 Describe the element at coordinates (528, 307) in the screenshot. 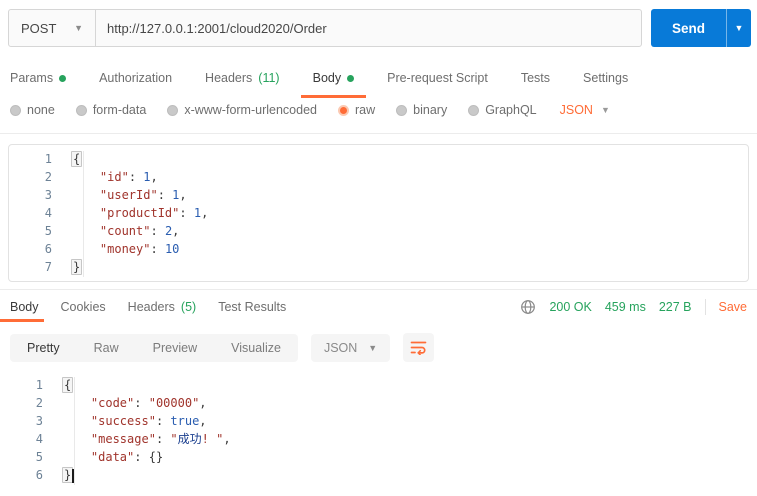

I see `network-globe-icon` at that location.